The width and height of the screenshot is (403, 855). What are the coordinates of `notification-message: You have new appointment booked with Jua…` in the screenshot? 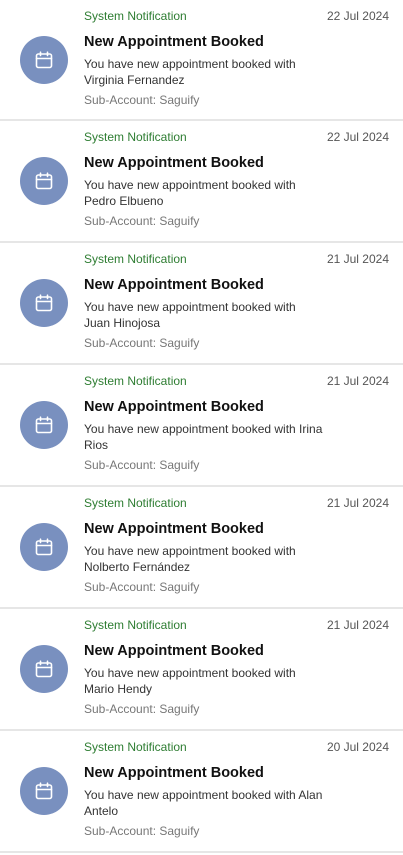 It's located at (190, 315).